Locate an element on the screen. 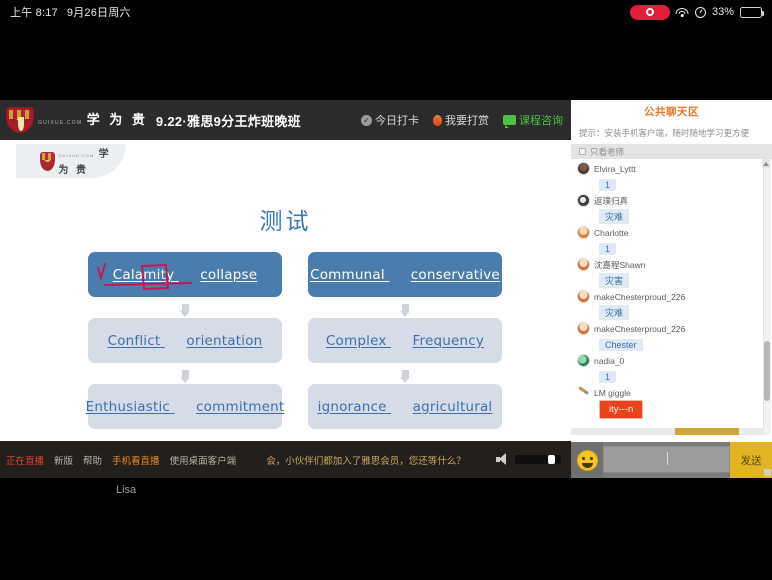 This screenshot has height=580, width=772. chat-message: LM giggle ity---n is located at coordinates (669, 403).